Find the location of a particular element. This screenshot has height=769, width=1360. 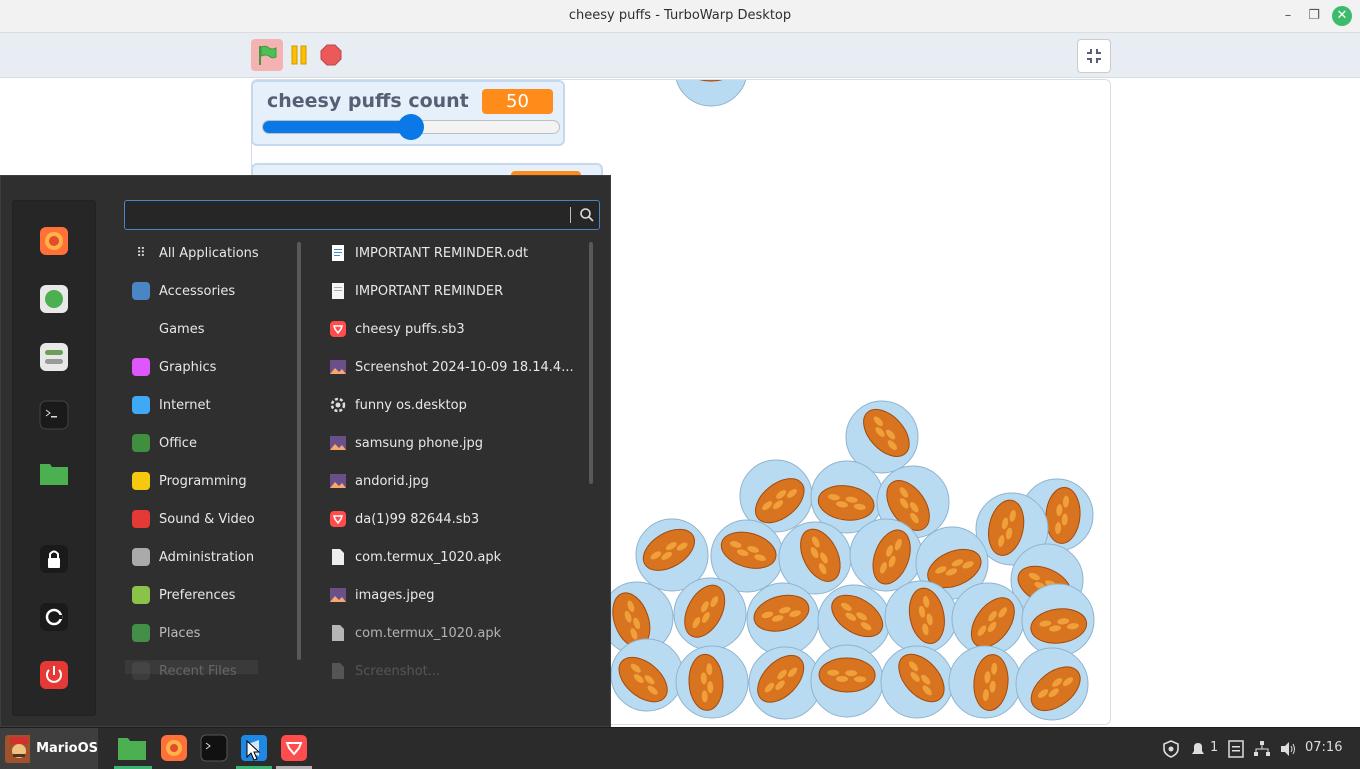

category-sound-video: Sound & Video is located at coordinates (193, 519).